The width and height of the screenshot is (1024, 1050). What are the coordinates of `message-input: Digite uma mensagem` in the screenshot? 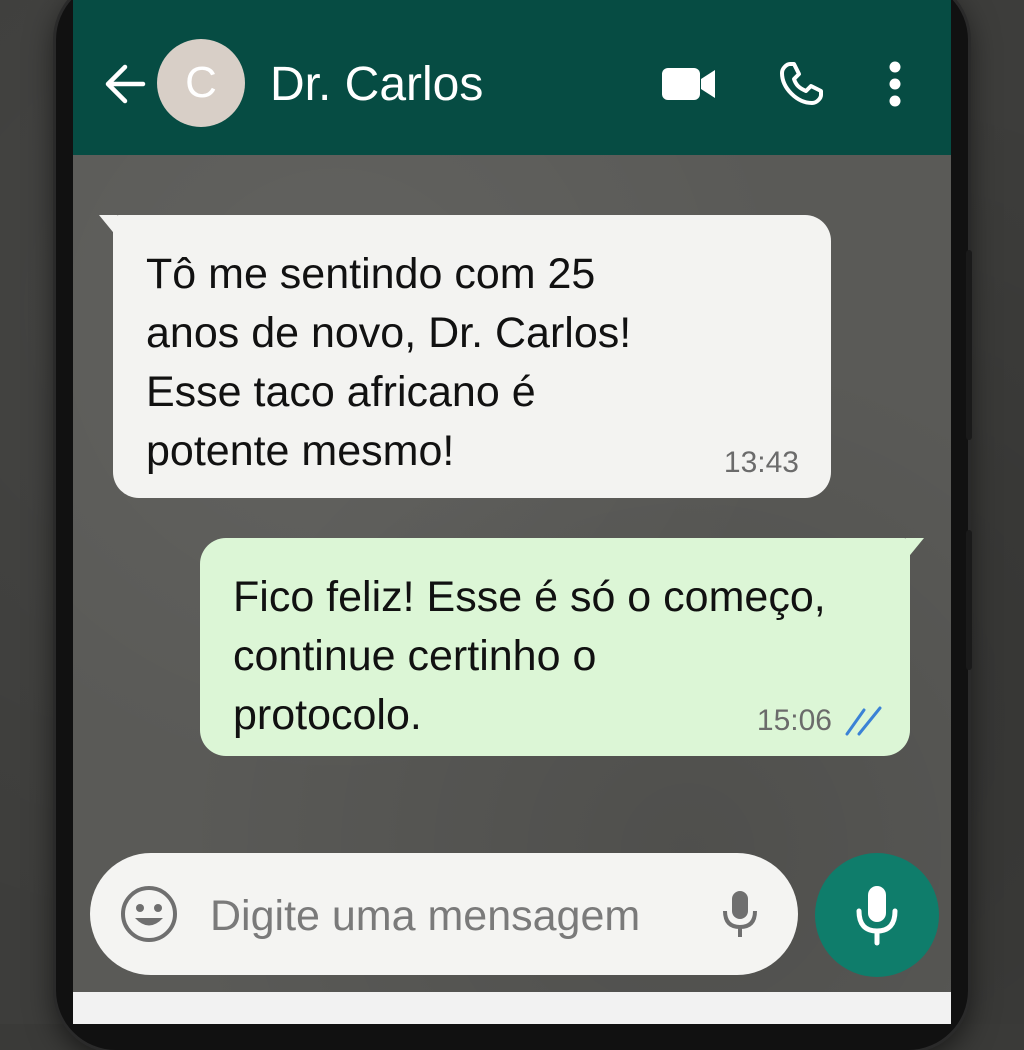 It's located at (444, 914).